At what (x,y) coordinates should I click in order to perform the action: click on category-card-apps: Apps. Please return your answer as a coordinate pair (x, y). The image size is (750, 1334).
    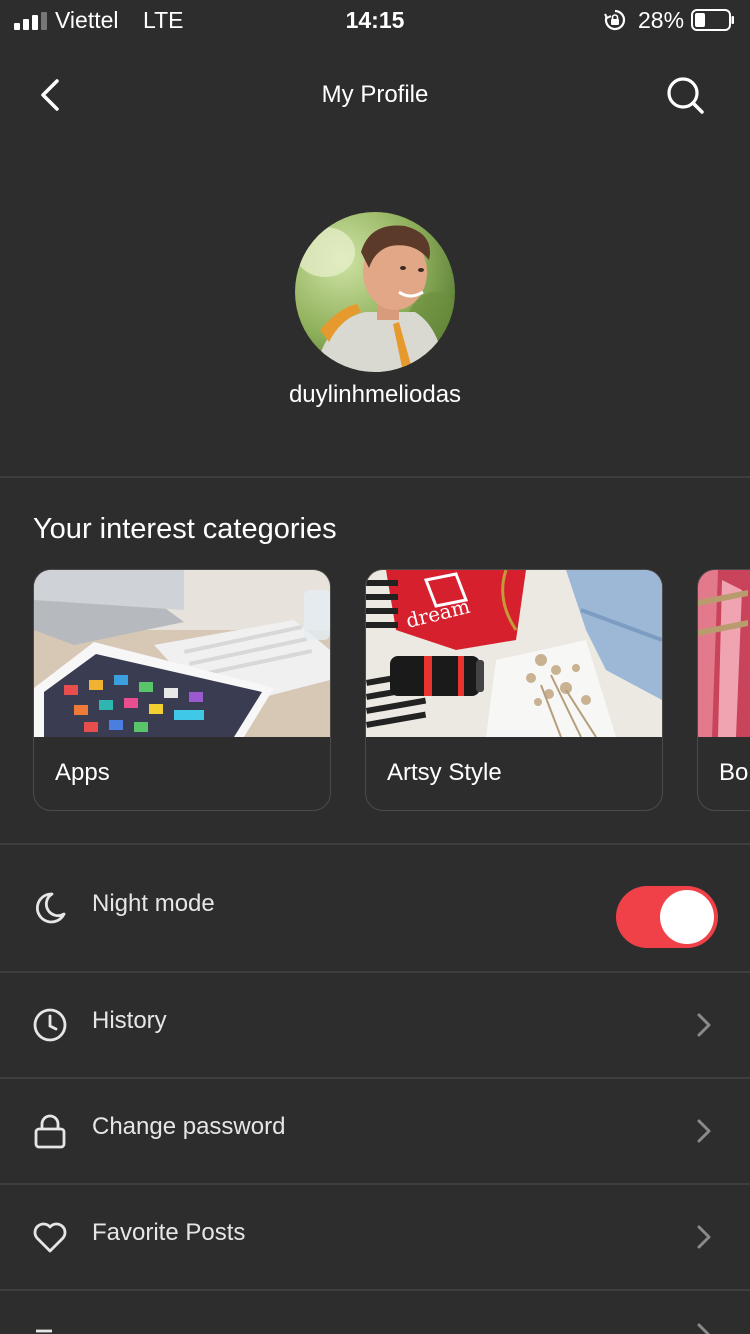
    Looking at the image, I should click on (182, 690).